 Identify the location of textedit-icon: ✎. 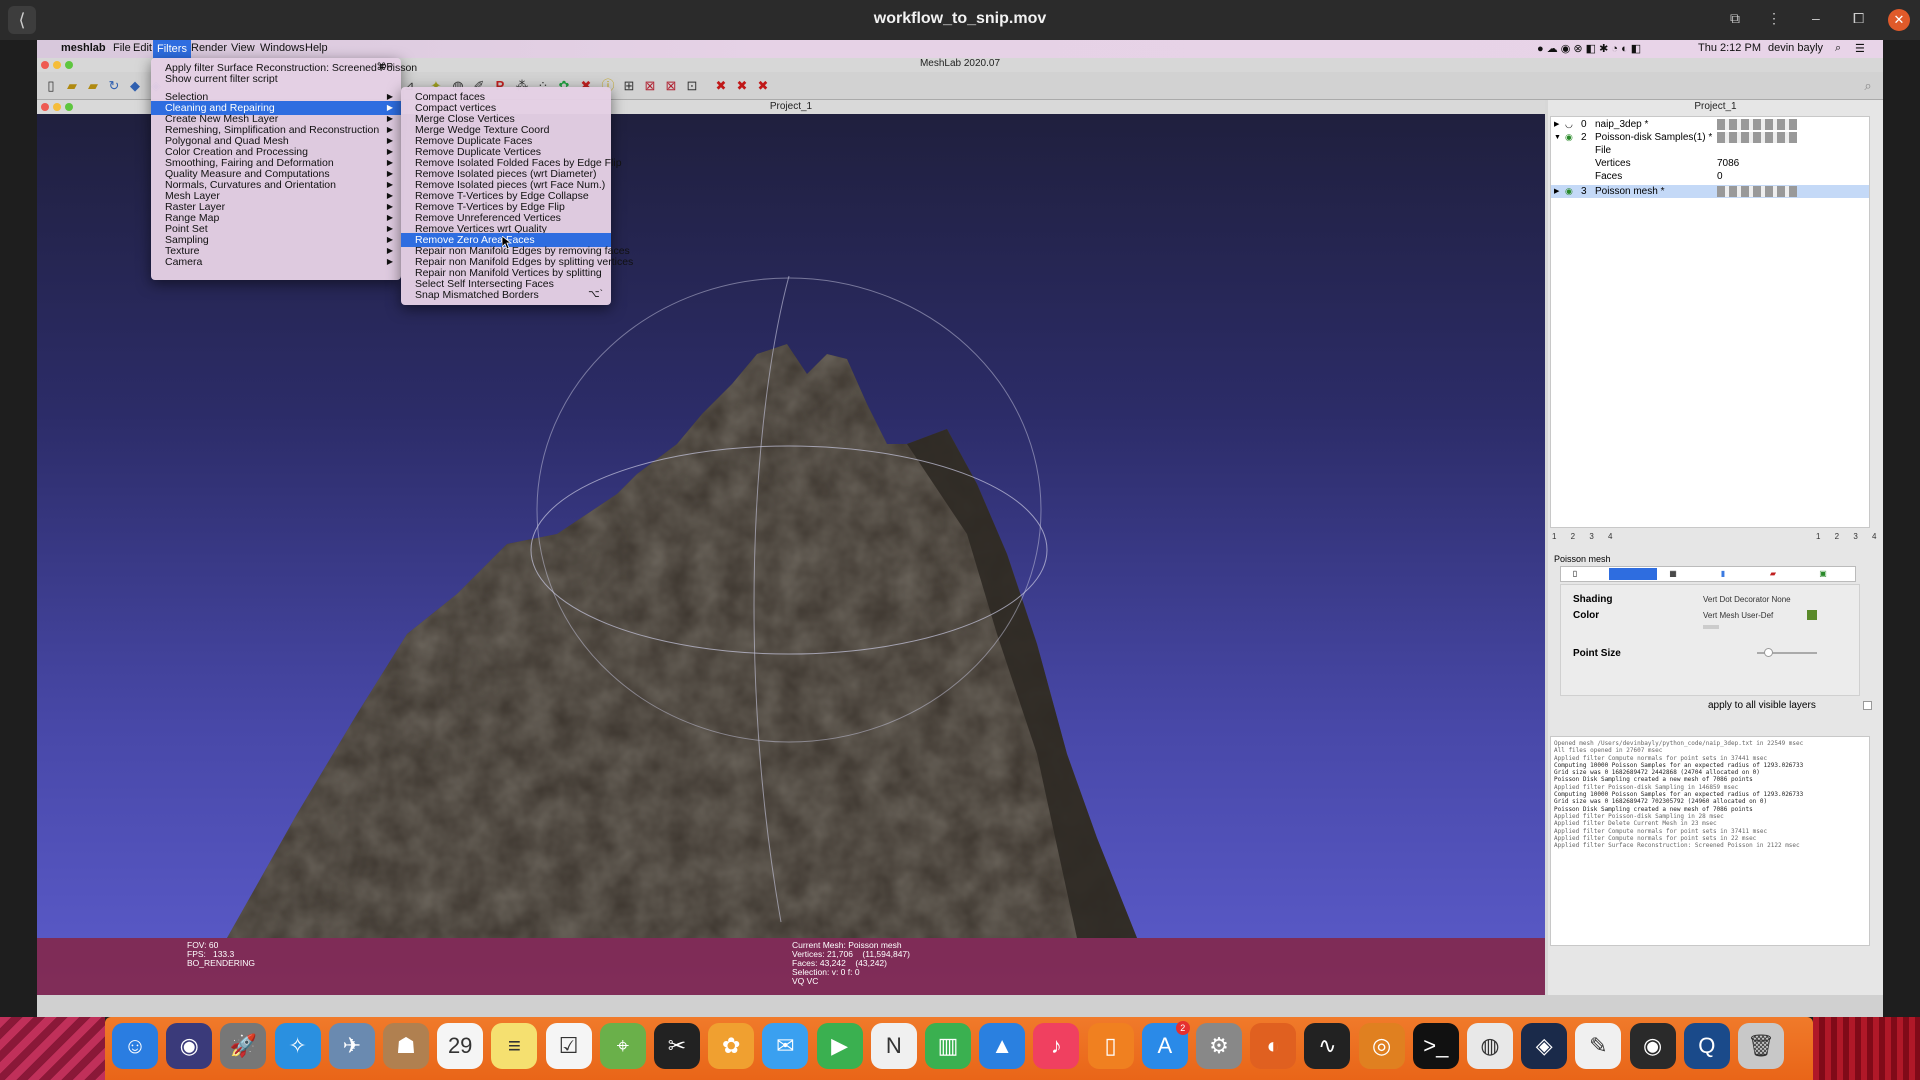
(1598, 1046).